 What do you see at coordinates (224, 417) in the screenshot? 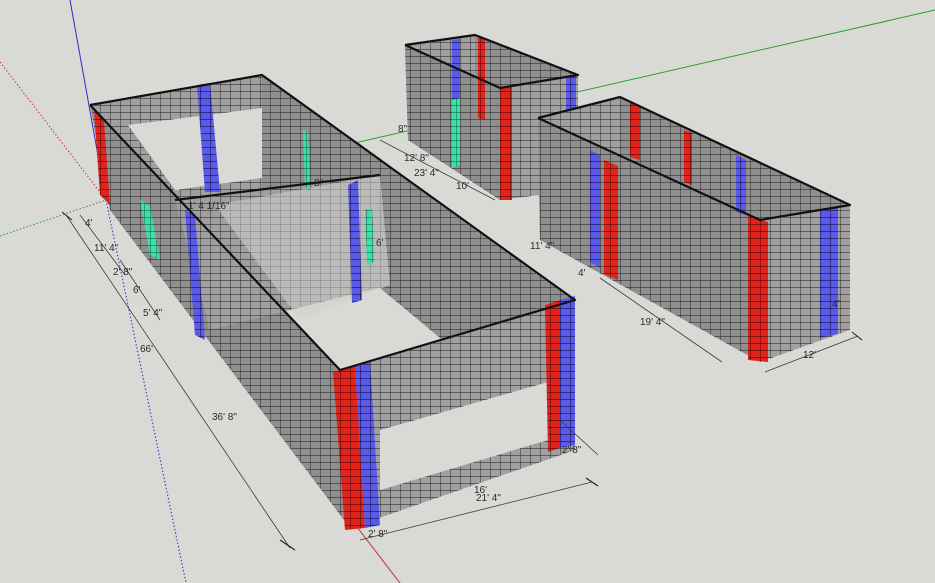
I see `dim-label: 36' 8"` at bounding box center [224, 417].